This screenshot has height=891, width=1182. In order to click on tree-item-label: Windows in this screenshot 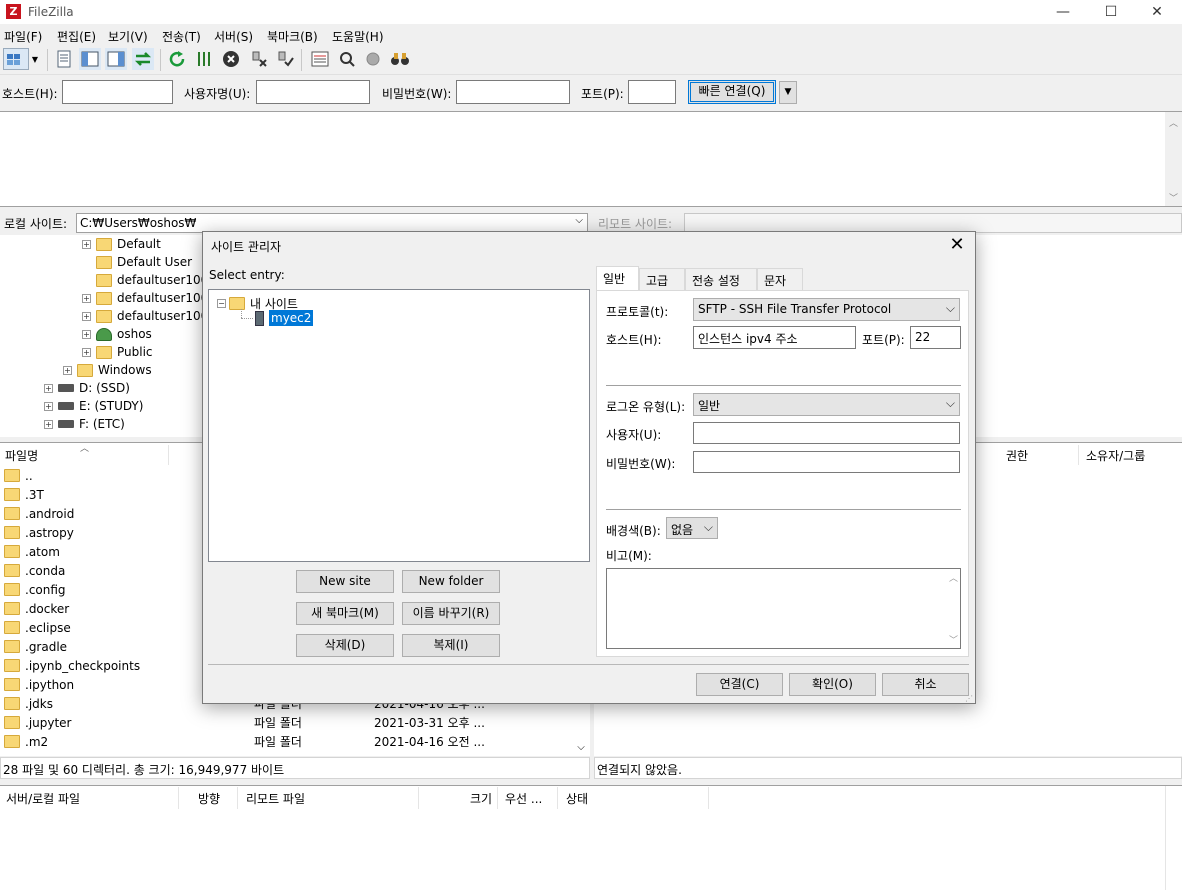, I will do `click(125, 370)`.